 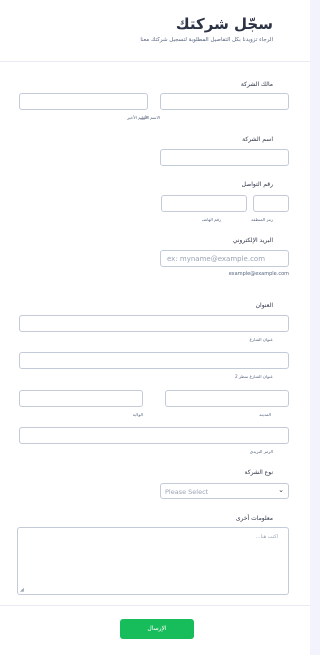 I want to click on state-sublabel: الولاية, so click(x=137, y=414).